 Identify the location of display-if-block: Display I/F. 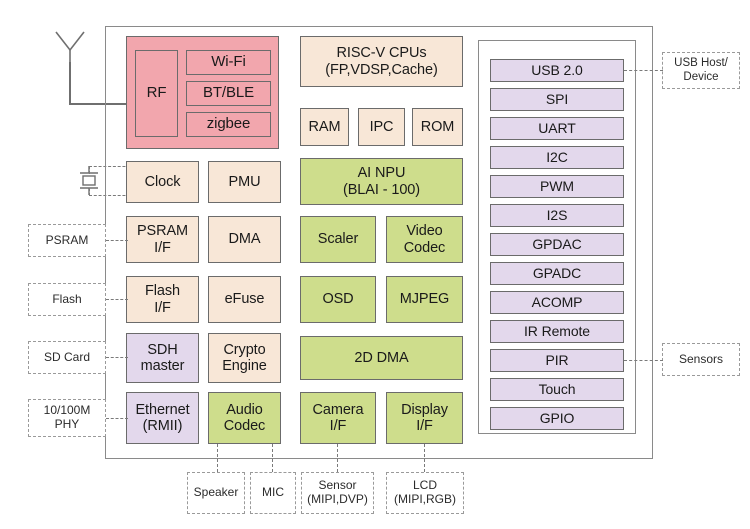
(424, 418).